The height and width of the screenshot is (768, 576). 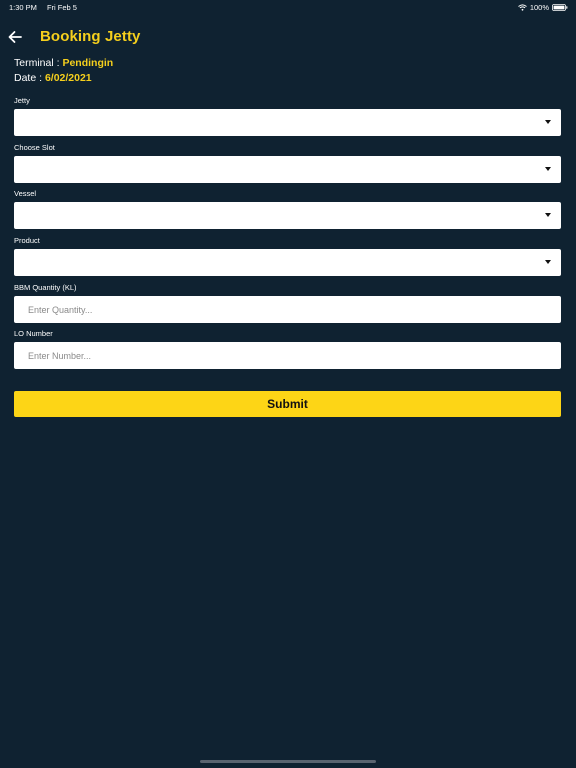 I want to click on arrow-left-icon, so click(x=15, y=37).